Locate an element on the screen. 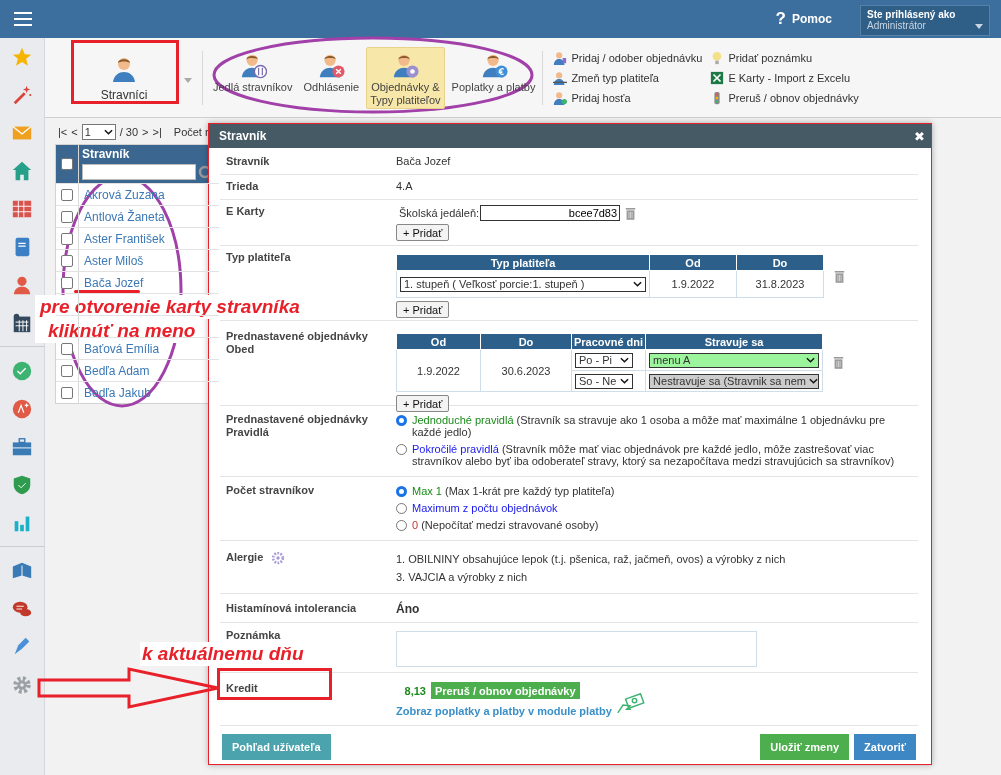 This screenshot has width=1001, height=775. magic-wand-icon is located at coordinates (22, 95).